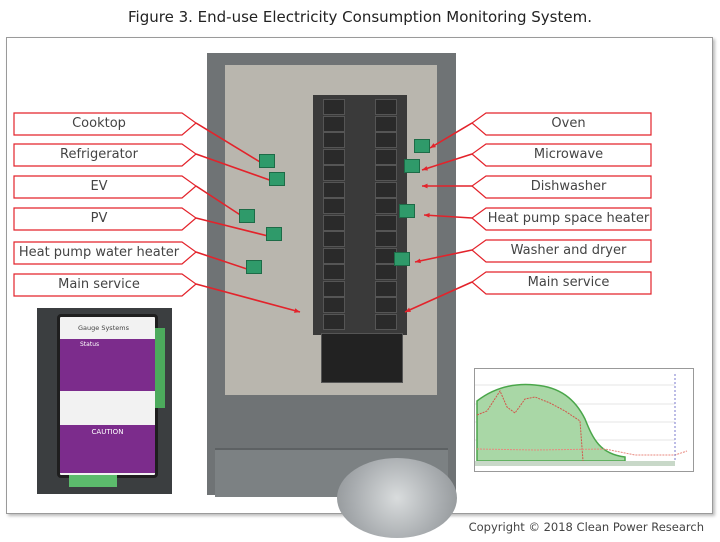  Describe the element at coordinates (586, 527) in the screenshot. I see `copyright: Copyright © 2018 Clean Power Research` at that location.